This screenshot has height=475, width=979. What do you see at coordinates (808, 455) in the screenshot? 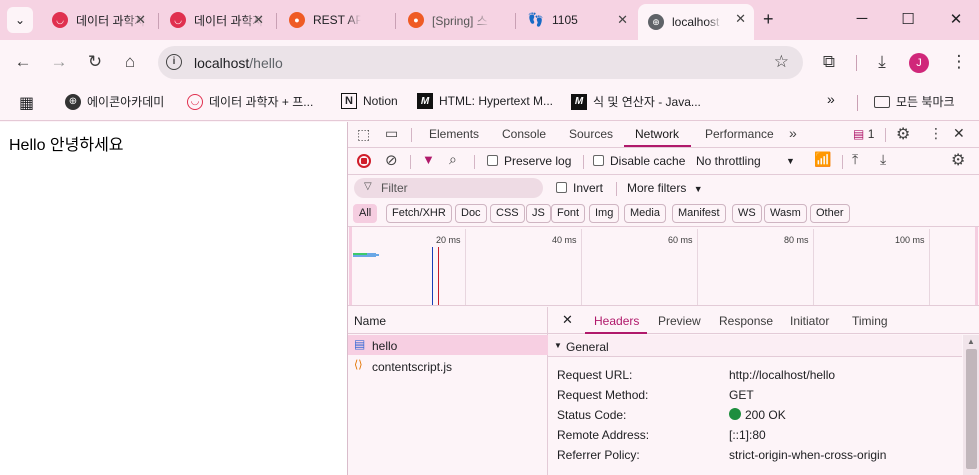
I see `header-value: strict-origin-when-cross-origin` at bounding box center [808, 455].